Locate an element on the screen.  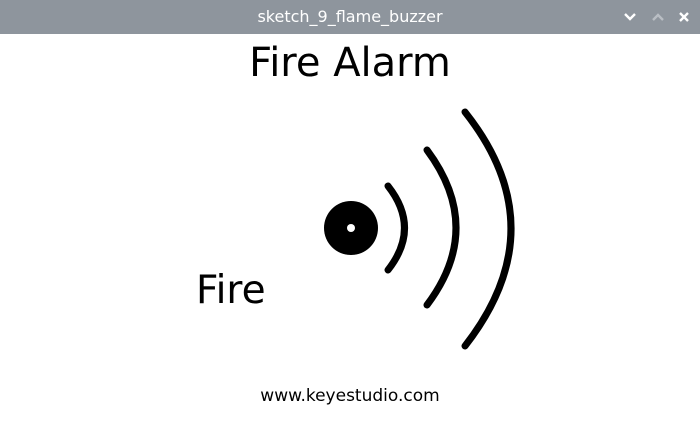
fire-status-label: Fire is located at coordinates (231, 290).